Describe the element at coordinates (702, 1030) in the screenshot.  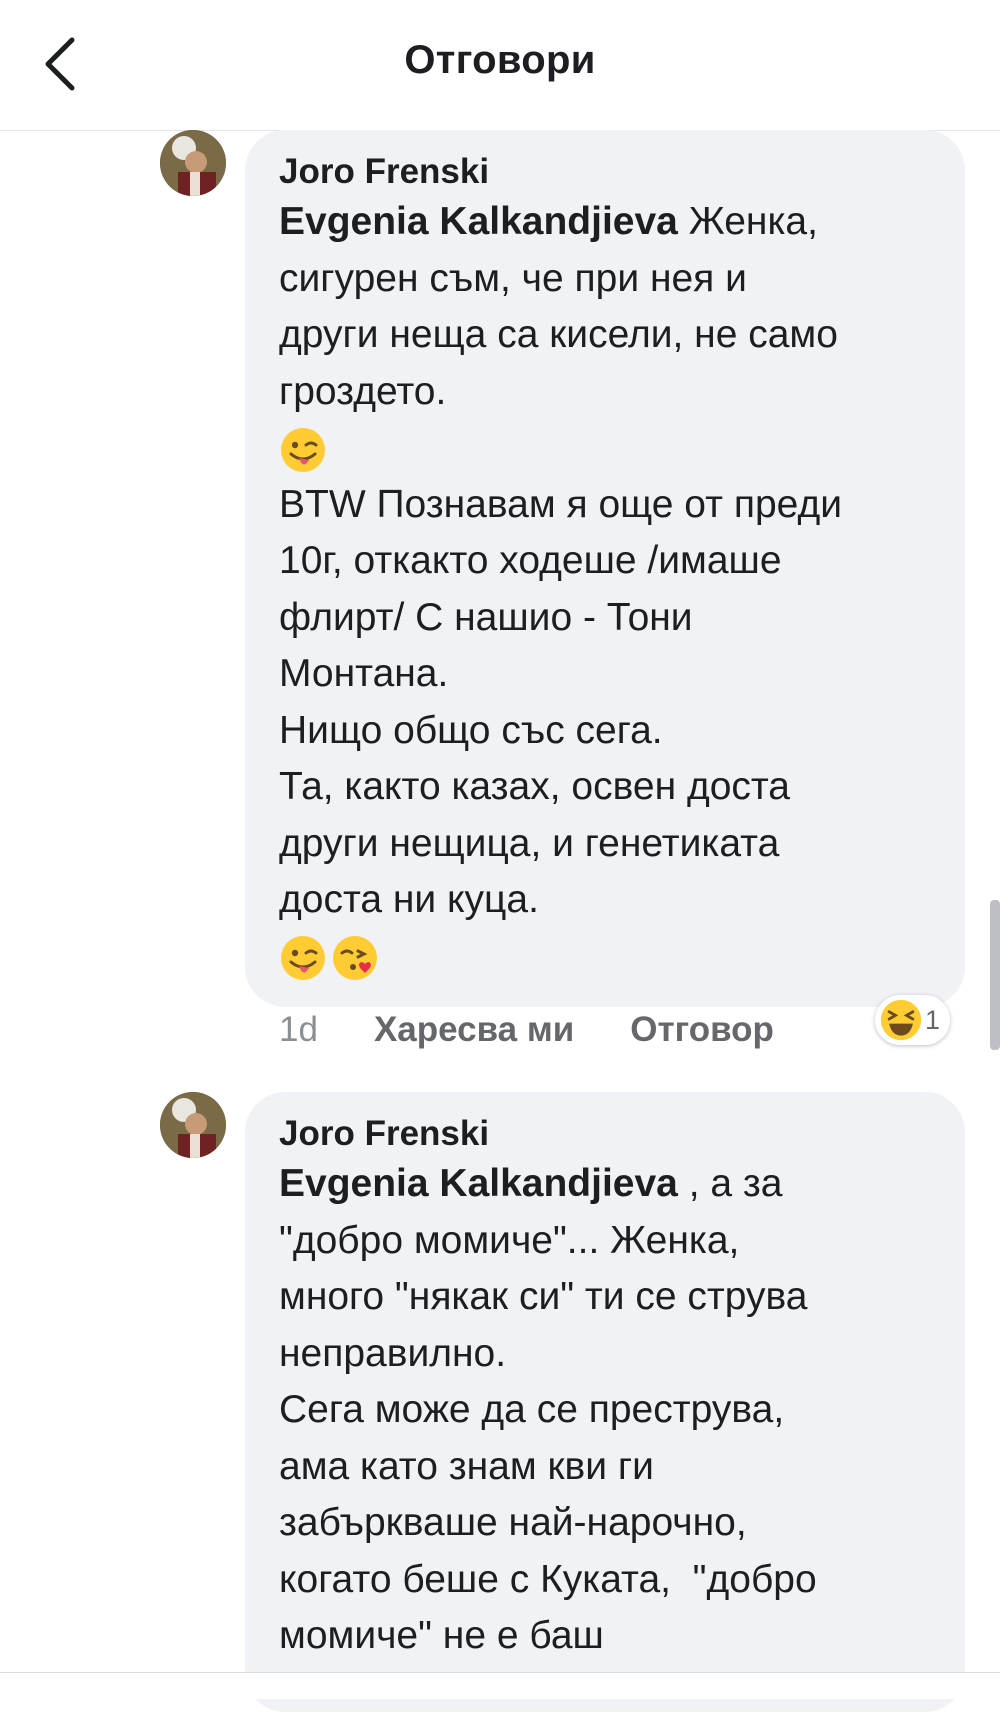
I see `reply-button: Отговор` at that location.